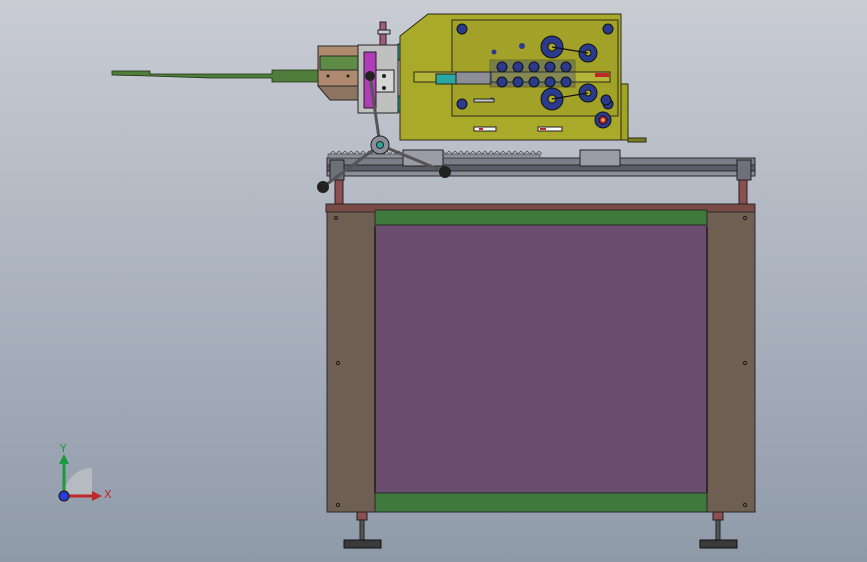 The height and width of the screenshot is (562, 867). What do you see at coordinates (718, 544) in the screenshot?
I see `foot-right-pad` at bounding box center [718, 544].